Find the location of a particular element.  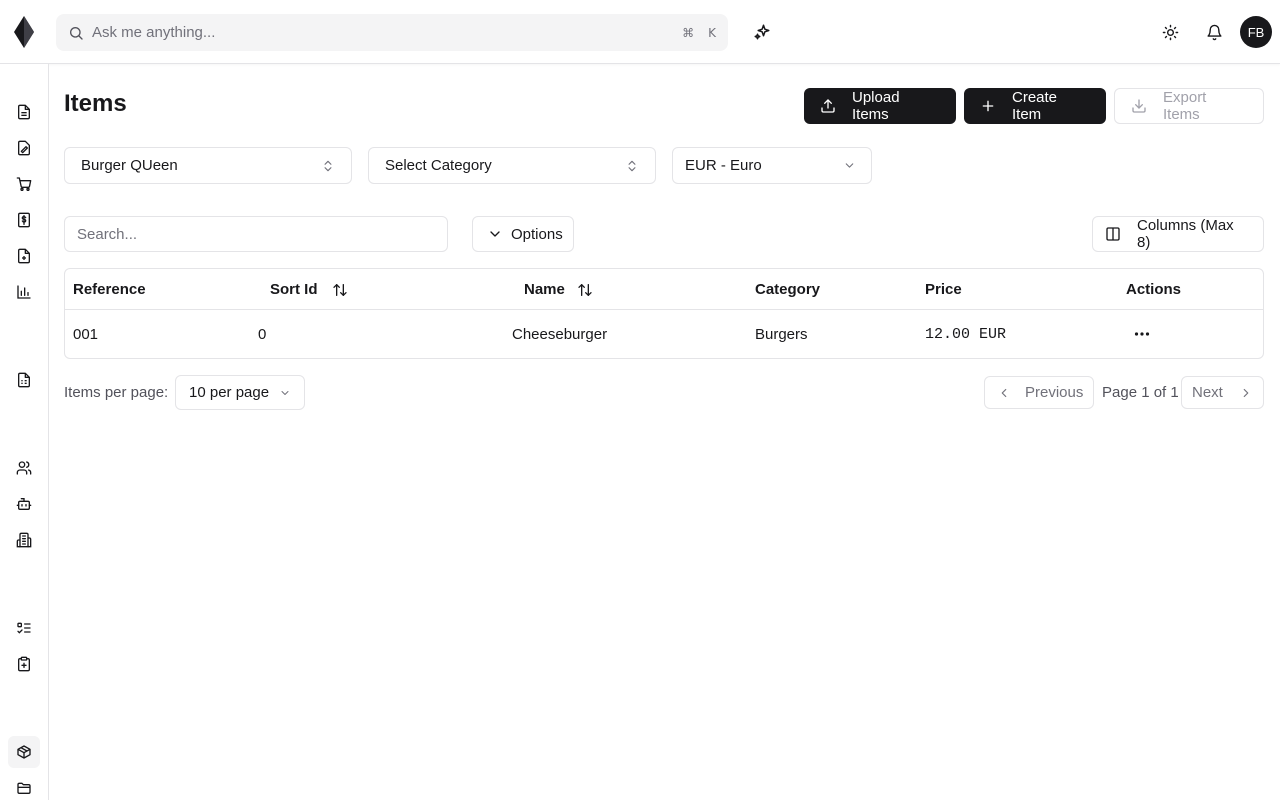

invoice-icon is located at coordinates (24, 220).